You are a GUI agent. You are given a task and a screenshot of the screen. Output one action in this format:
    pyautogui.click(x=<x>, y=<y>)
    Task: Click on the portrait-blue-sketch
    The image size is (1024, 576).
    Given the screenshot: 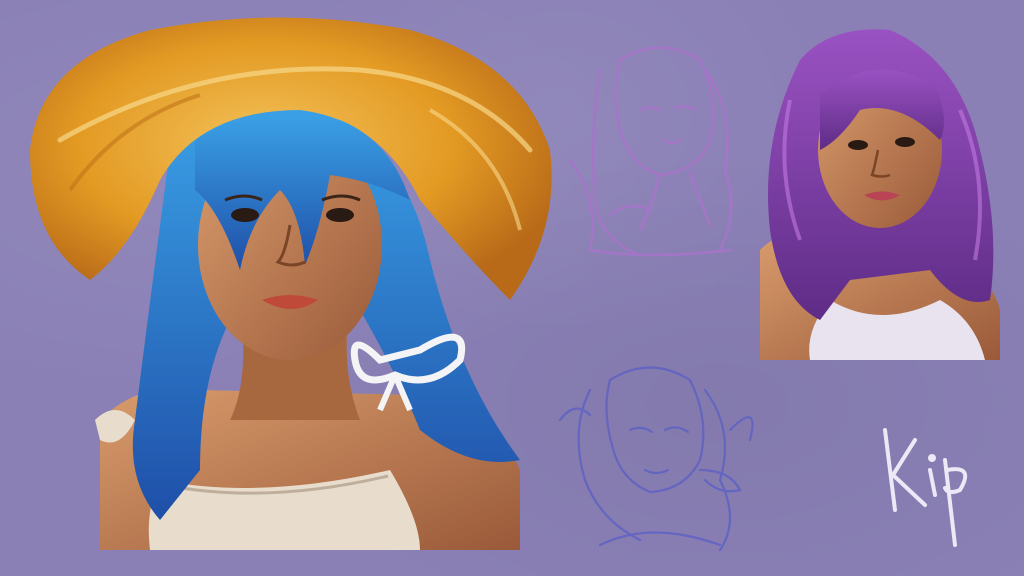 What is the action you would take?
    pyautogui.click(x=656, y=459)
    